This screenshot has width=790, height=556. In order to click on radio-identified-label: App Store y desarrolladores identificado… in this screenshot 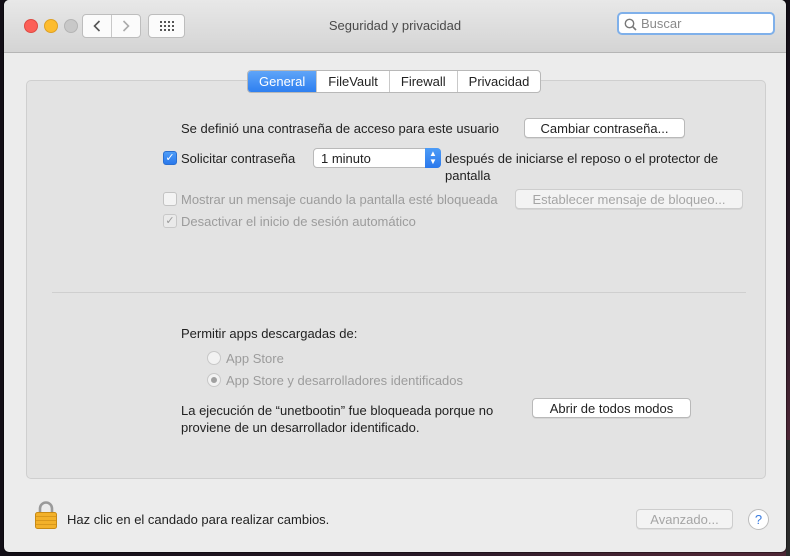, I will do `click(345, 380)`.